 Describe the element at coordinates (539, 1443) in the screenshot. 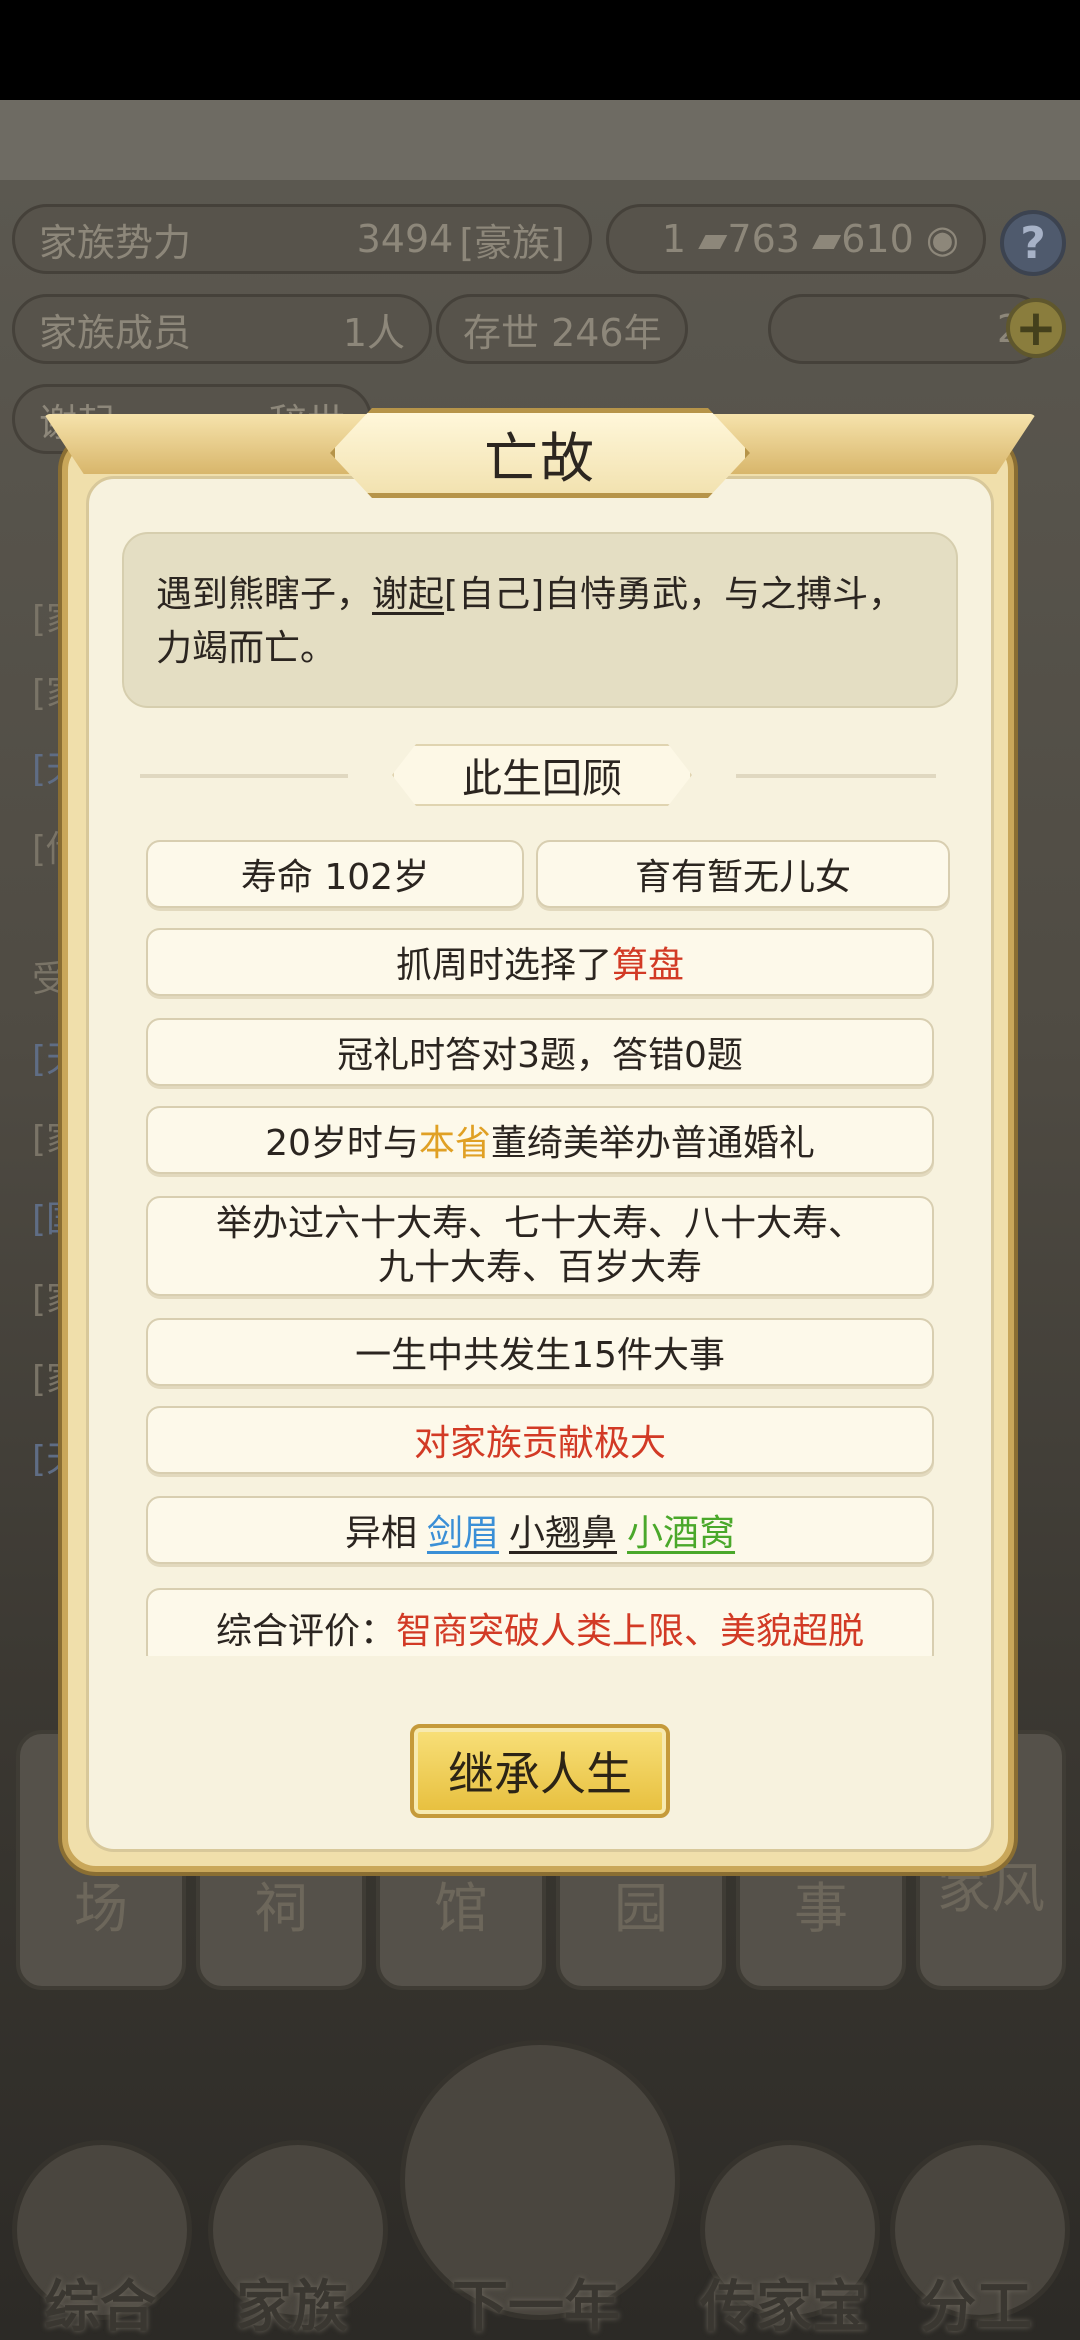

I see `contribution-text: 对家族贡献极大` at that location.